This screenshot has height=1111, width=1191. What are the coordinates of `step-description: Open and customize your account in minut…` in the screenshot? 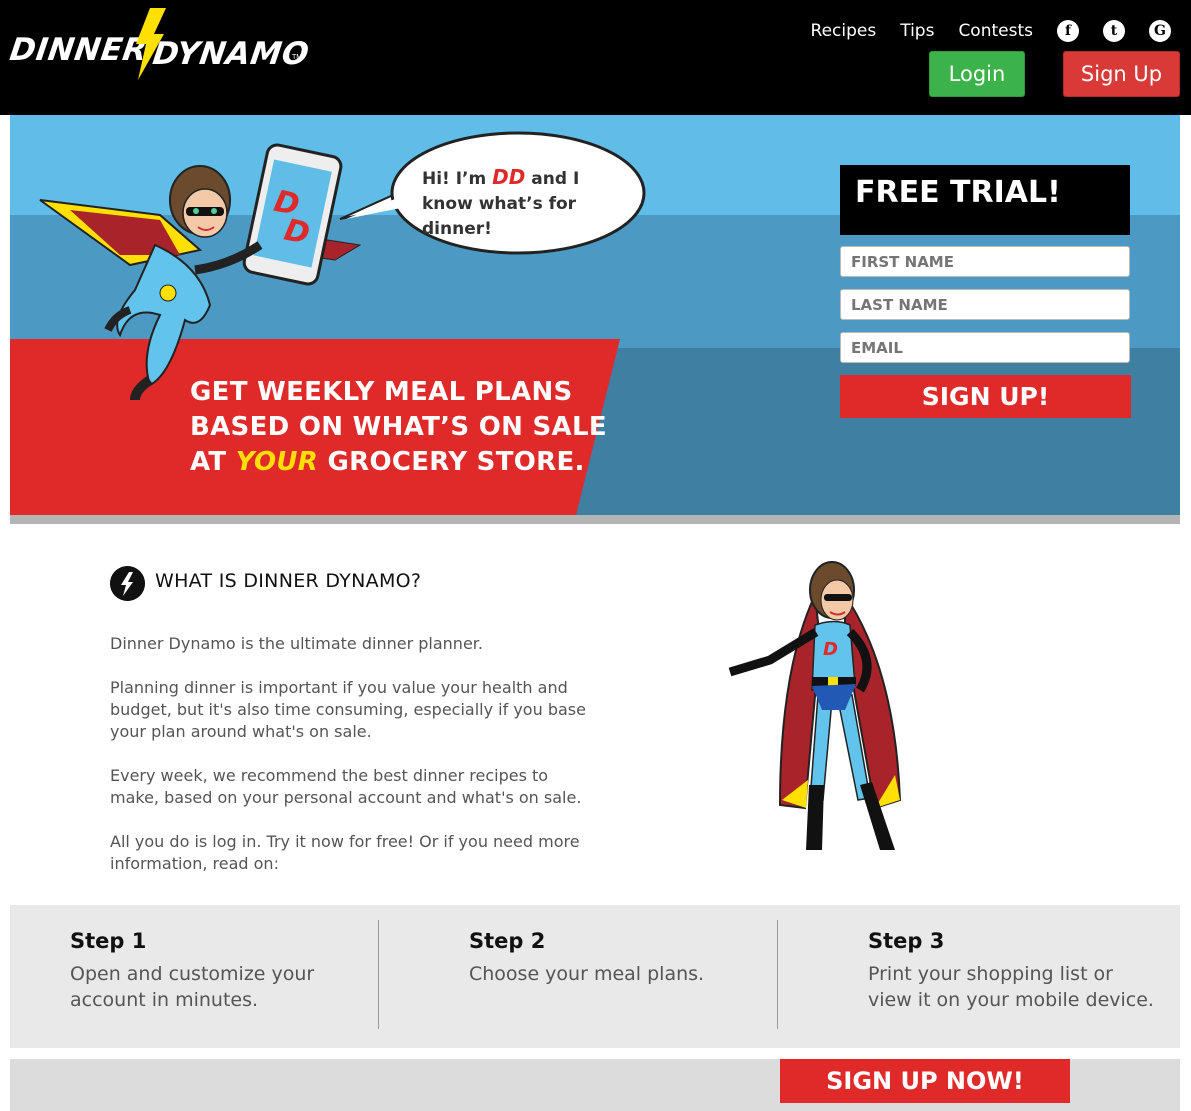 It's located at (192, 987).